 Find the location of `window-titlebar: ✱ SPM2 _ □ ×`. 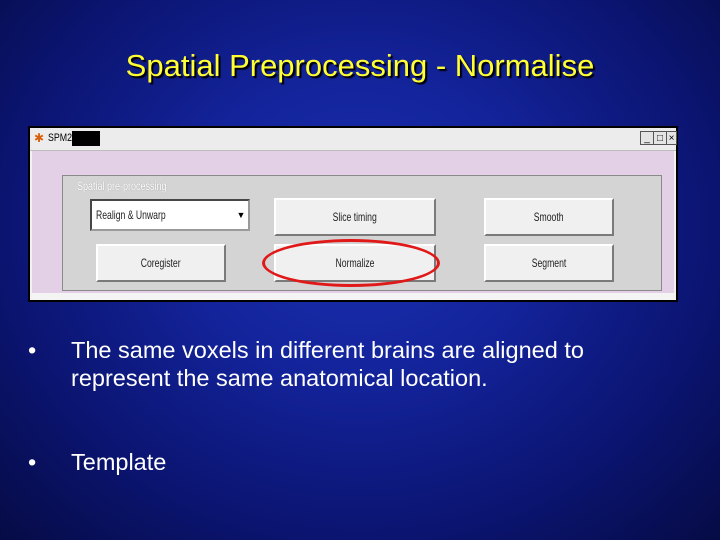

window-titlebar: ✱ SPM2 _ □ × is located at coordinates (353, 139).